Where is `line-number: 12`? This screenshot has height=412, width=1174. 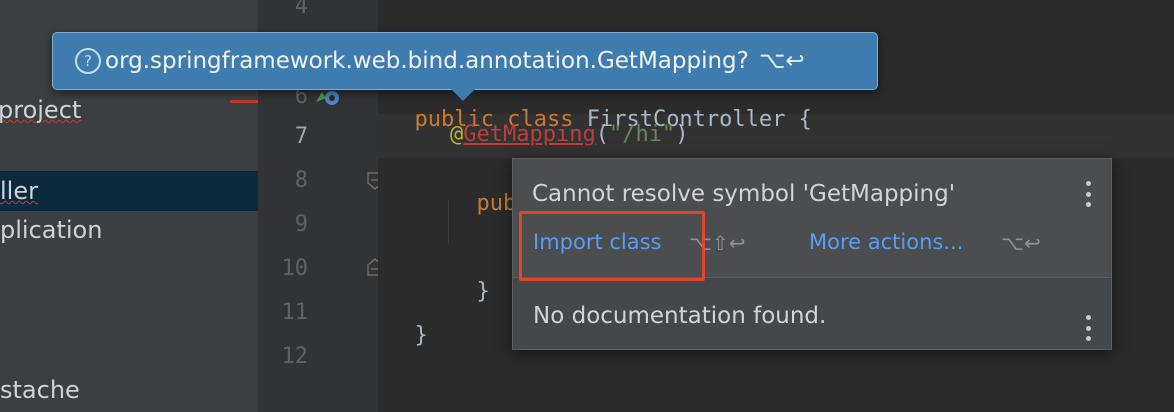 line-number: 12 is located at coordinates (295, 356).